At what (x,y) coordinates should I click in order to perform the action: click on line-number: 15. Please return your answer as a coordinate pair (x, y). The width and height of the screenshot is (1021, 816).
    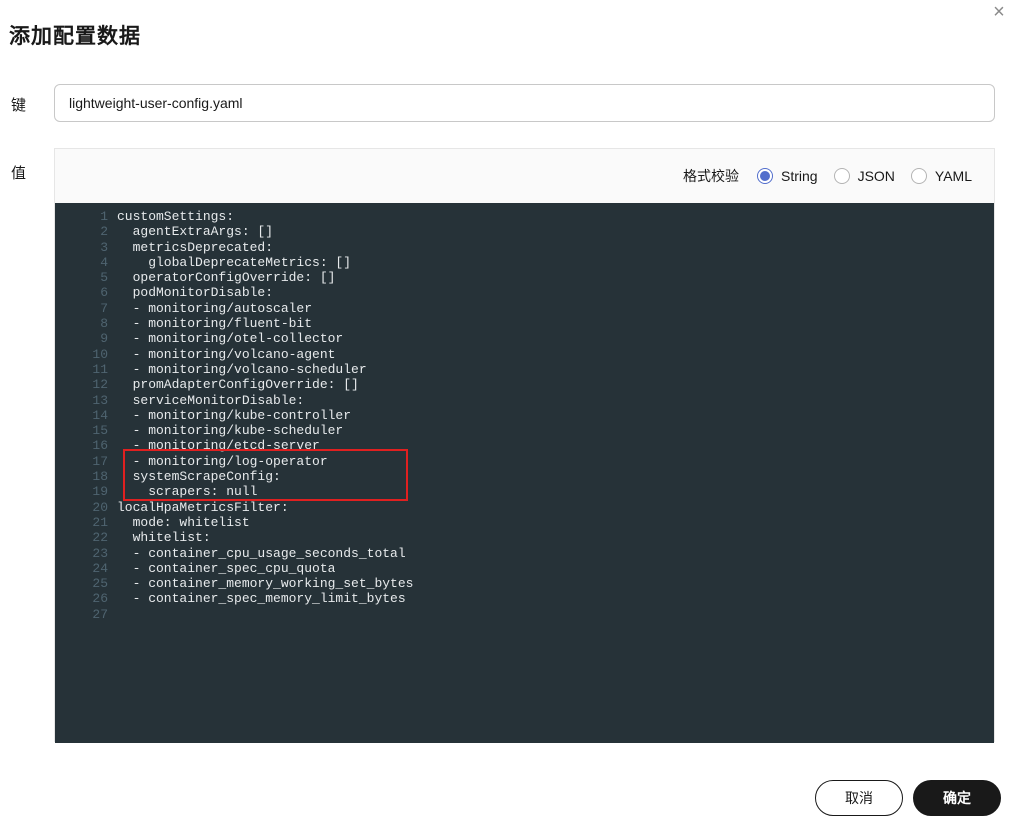
    Looking at the image, I should click on (100, 431).